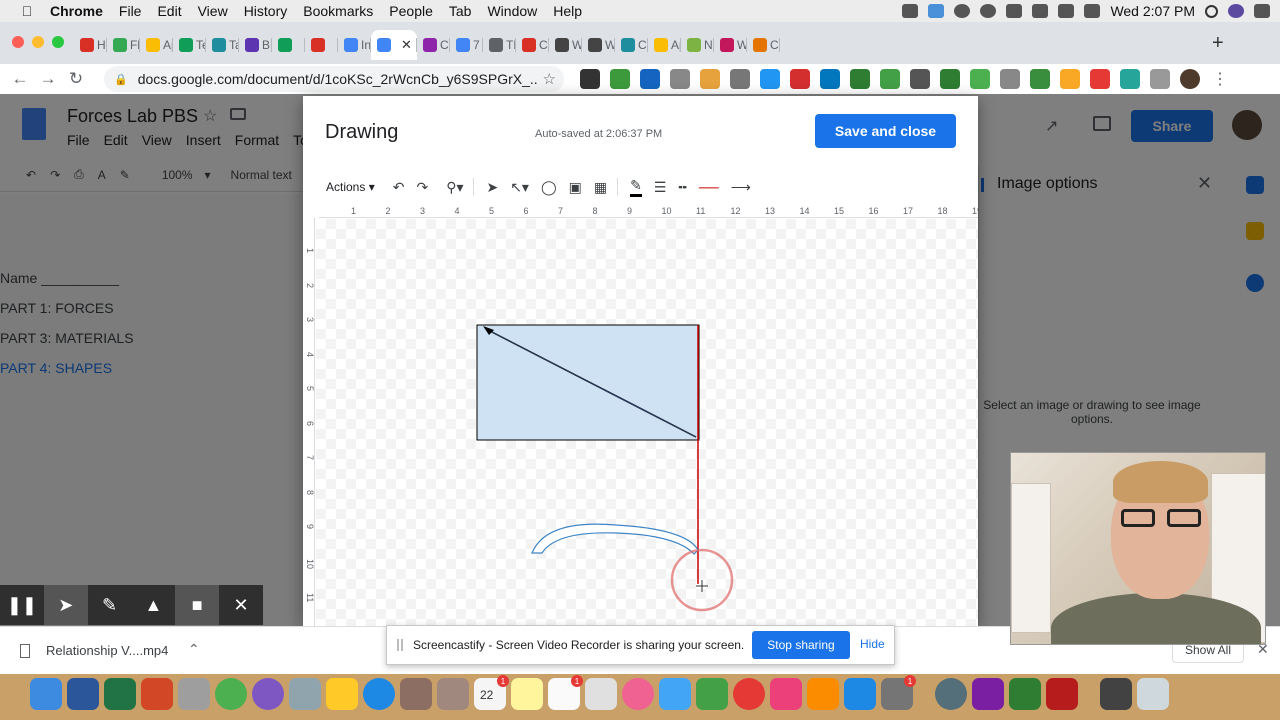  Describe the element at coordinates (153, 605) in the screenshot. I see `eraser-tool-icon: ▲` at that location.